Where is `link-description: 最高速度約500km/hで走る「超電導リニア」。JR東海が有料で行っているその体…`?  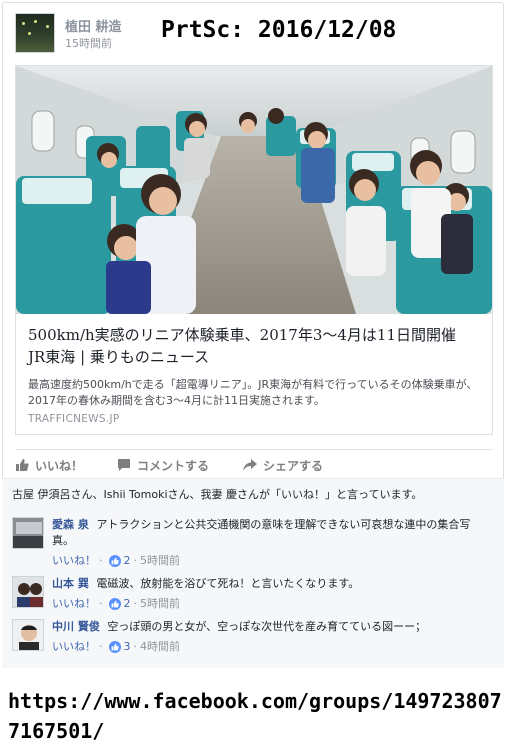 link-description: 最高速度約500km/hで走る「超電導リニア」。JR東海が有料で行っているその体… is located at coordinates (256, 393).